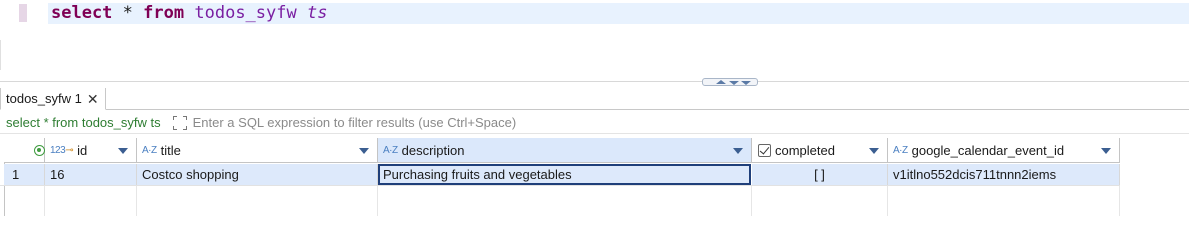  Describe the element at coordinates (82, 150) in the screenshot. I see `column-label-id: id` at that location.